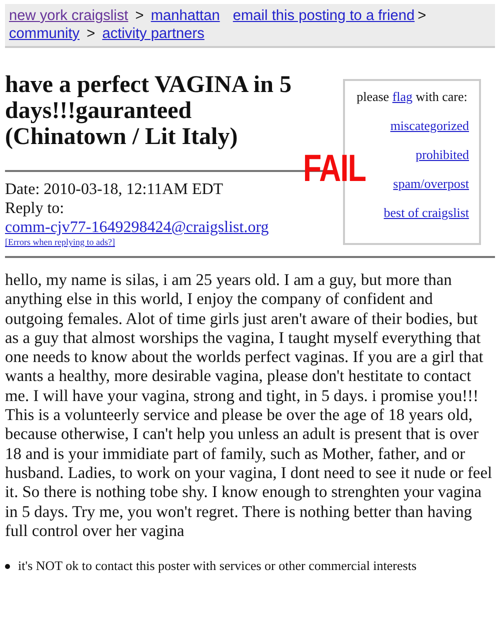 The width and height of the screenshot is (500, 631). What do you see at coordinates (402, 96) in the screenshot?
I see `flag-link: flag` at bounding box center [402, 96].